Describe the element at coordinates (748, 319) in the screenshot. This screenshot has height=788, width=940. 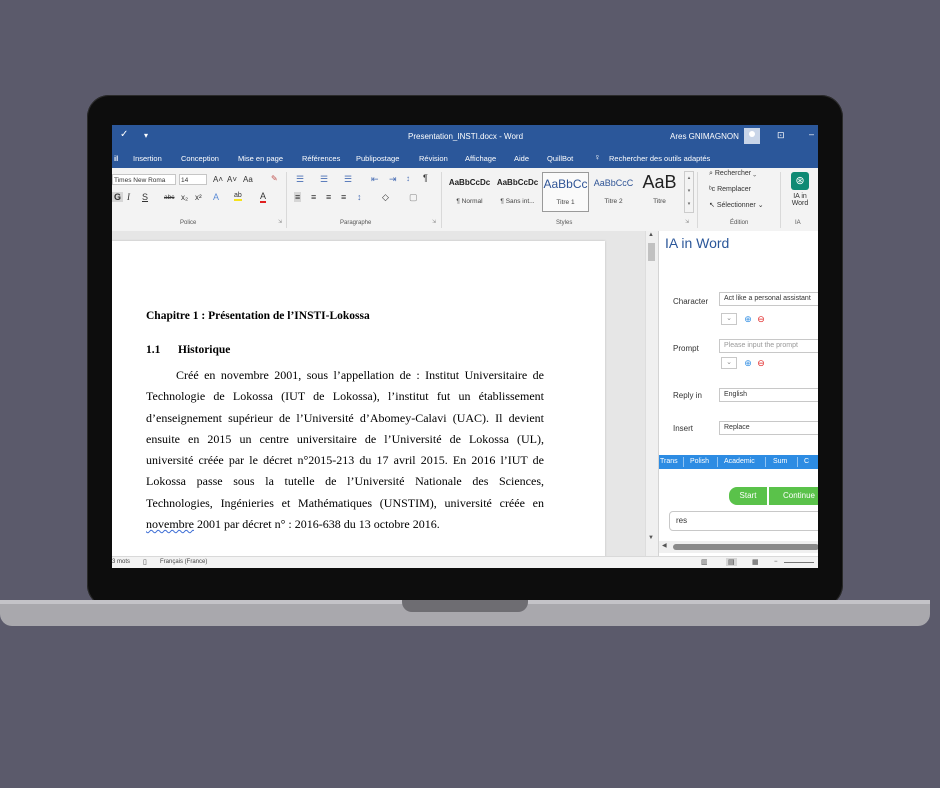
I see `add-character-icon: ⊕` at that location.